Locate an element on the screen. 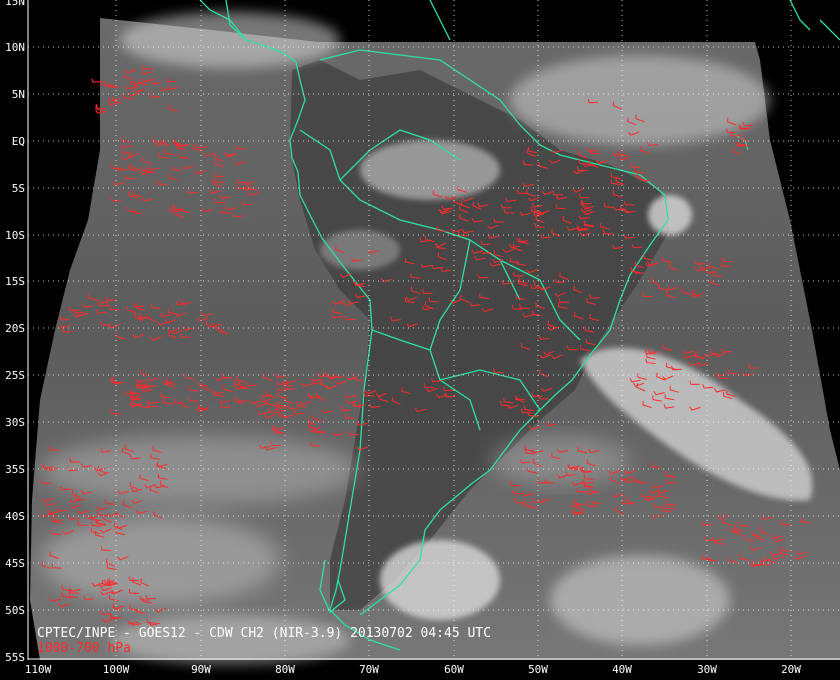  lon-label: 50W is located at coordinates (538, 669).